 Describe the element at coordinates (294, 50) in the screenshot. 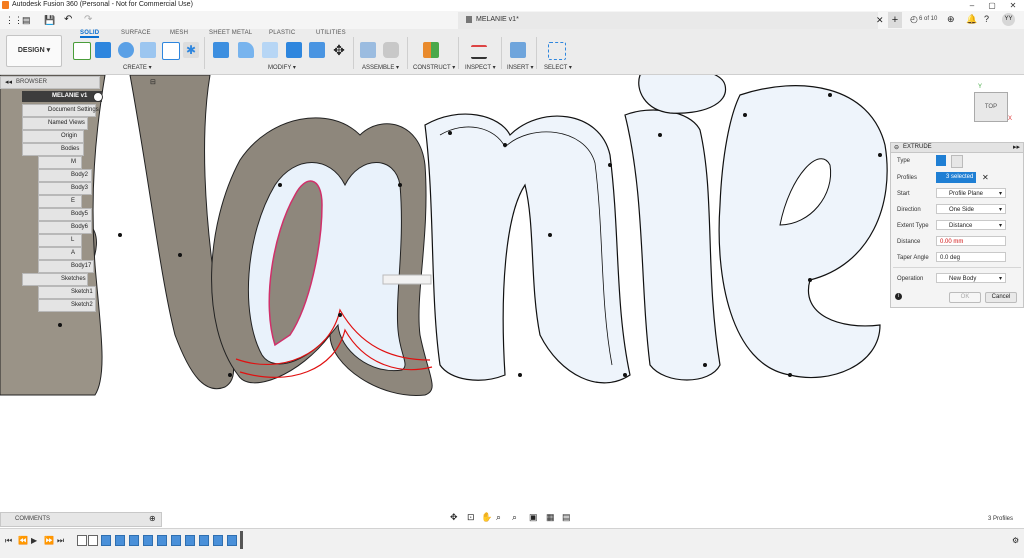

I see `combine-icon` at that location.